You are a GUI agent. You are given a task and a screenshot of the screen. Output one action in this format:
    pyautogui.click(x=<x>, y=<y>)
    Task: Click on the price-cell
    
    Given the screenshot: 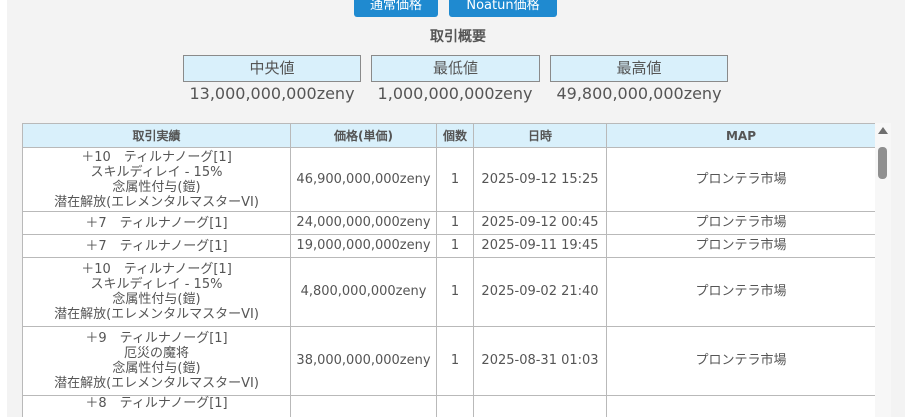 What is the action you would take?
    pyautogui.click(x=363, y=406)
    